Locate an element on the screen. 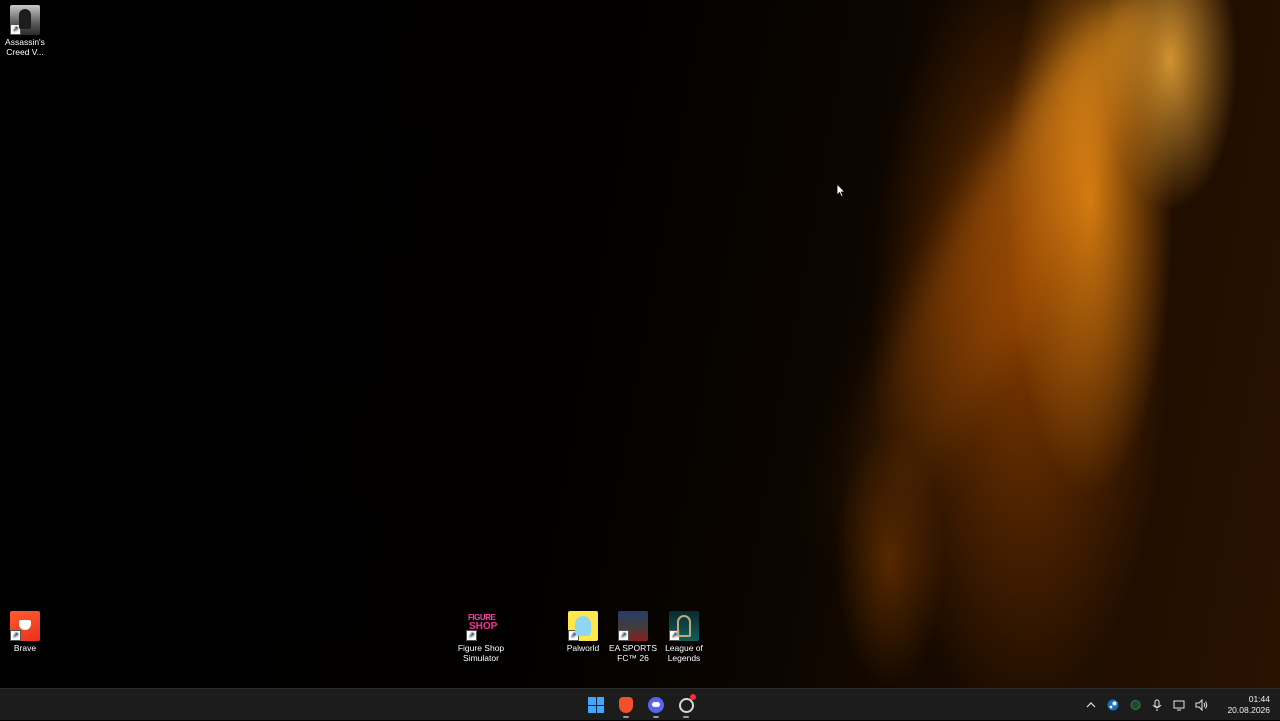 The height and width of the screenshot is (721, 1280). steam-icon is located at coordinates (1113, 705).